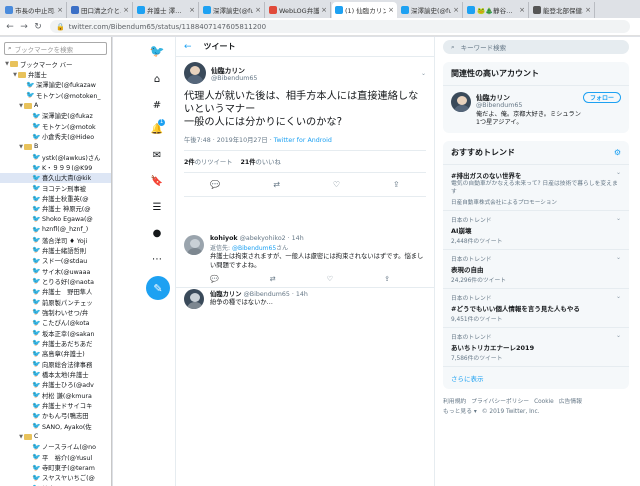 Image resolution: width=640 pixels, height=486 pixels. I want to click on bookmark-item: 🐦 サイ木(@uwaaa, so click(55, 271).